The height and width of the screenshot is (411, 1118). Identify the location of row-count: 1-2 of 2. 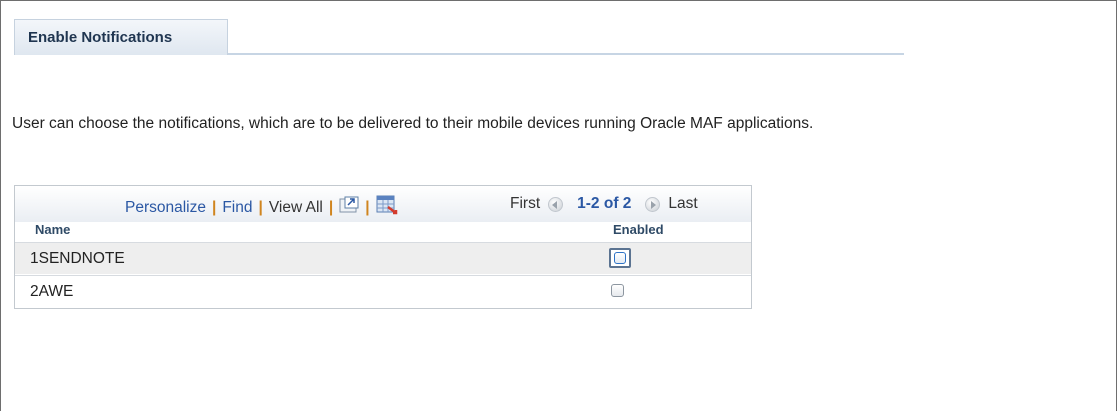
(604, 203).